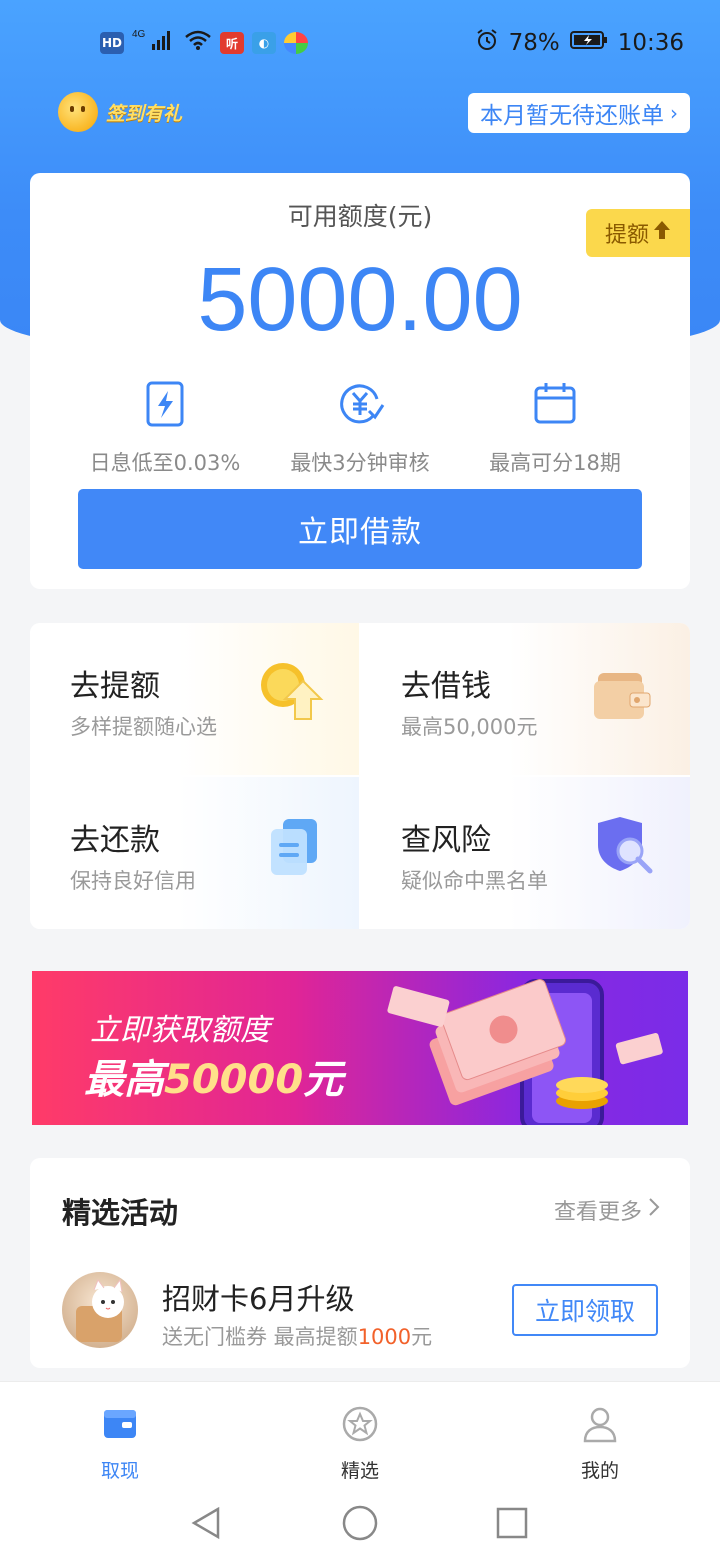  I want to click on banner-suffix: 元, so click(323, 1080).